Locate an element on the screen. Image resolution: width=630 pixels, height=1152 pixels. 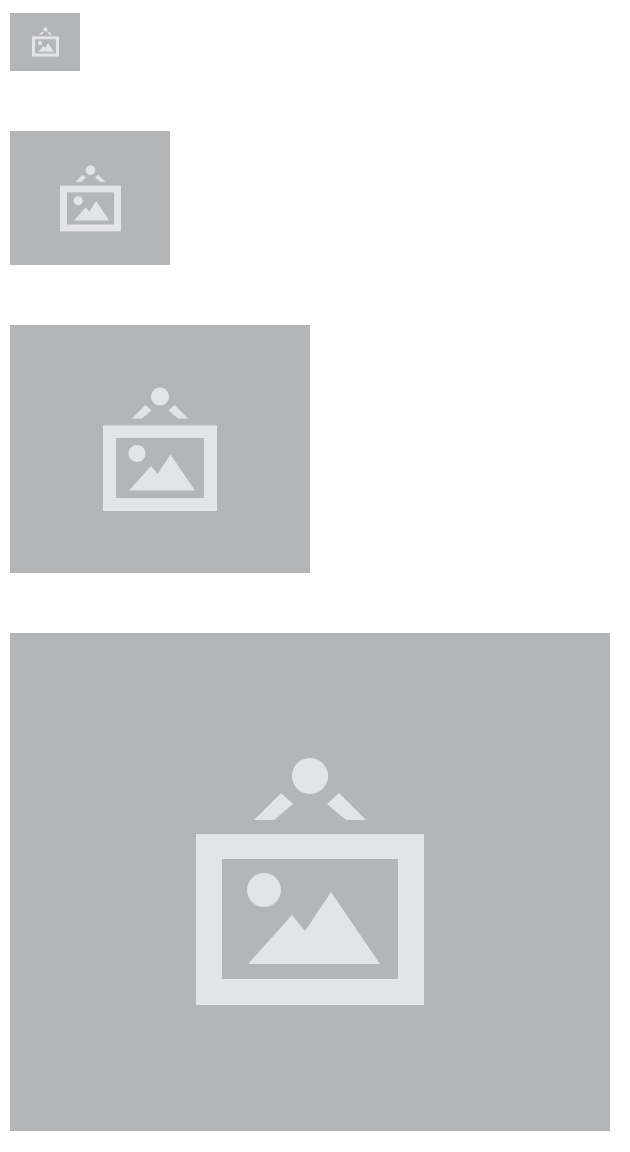
image-placeholder-xs is located at coordinates (45, 42).